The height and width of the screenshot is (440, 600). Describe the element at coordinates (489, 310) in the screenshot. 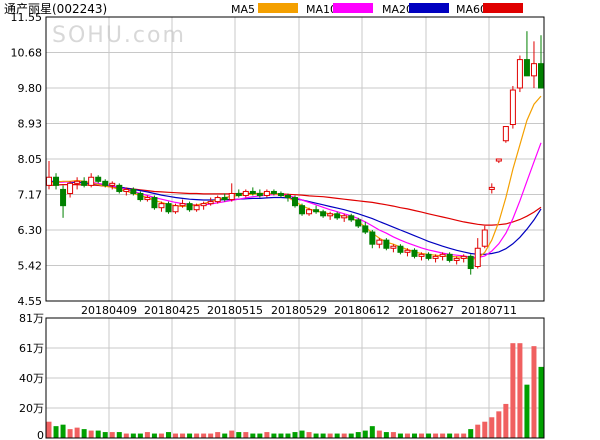

I see `date-tick-label: 20180711` at that location.